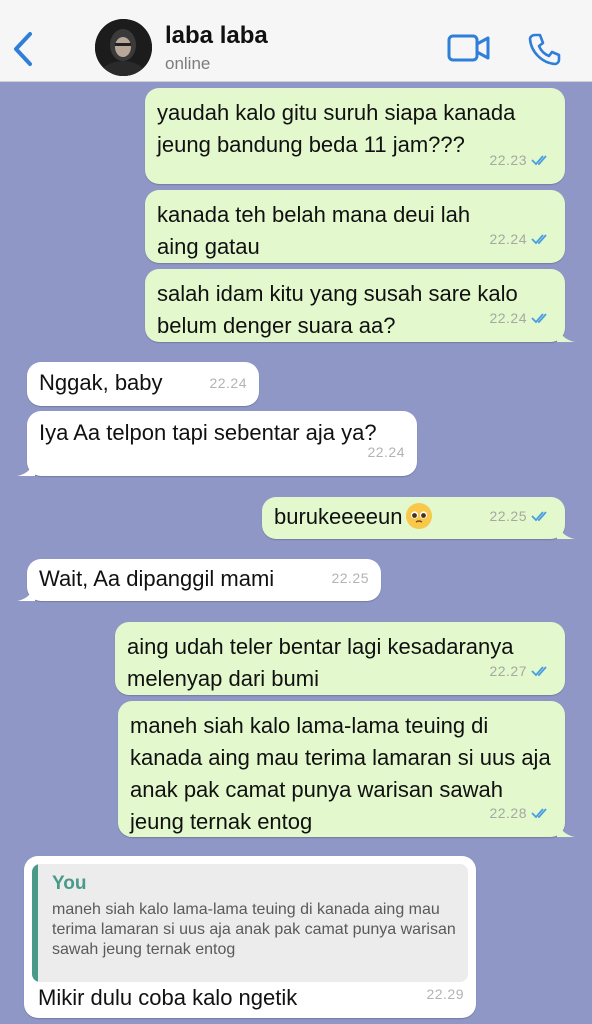  Describe the element at coordinates (143, 384) in the screenshot. I see `message-incoming: Nggak, baby 22.24` at that location.